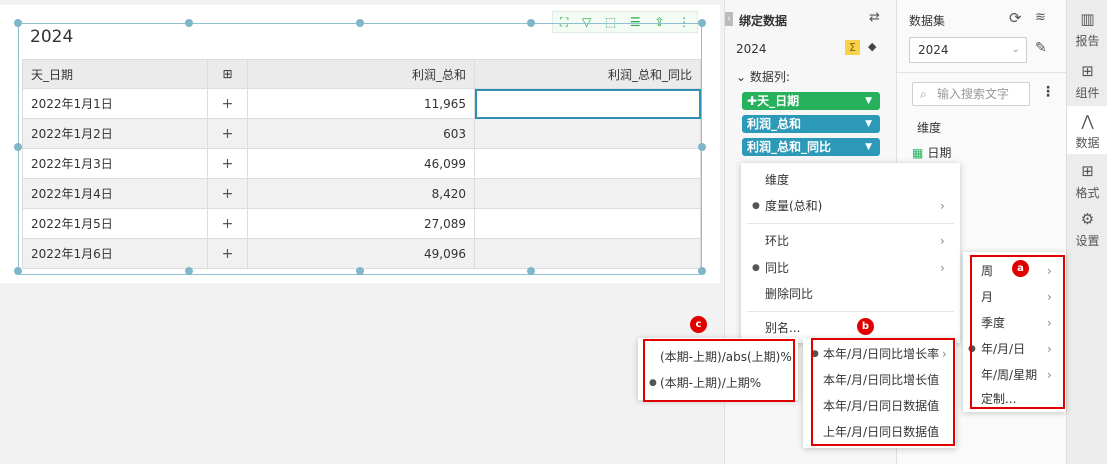 This screenshot has height=464, width=1107. What do you see at coordinates (927, 21) in the screenshot?
I see `dataset-panel-title: 数据集` at bounding box center [927, 21].